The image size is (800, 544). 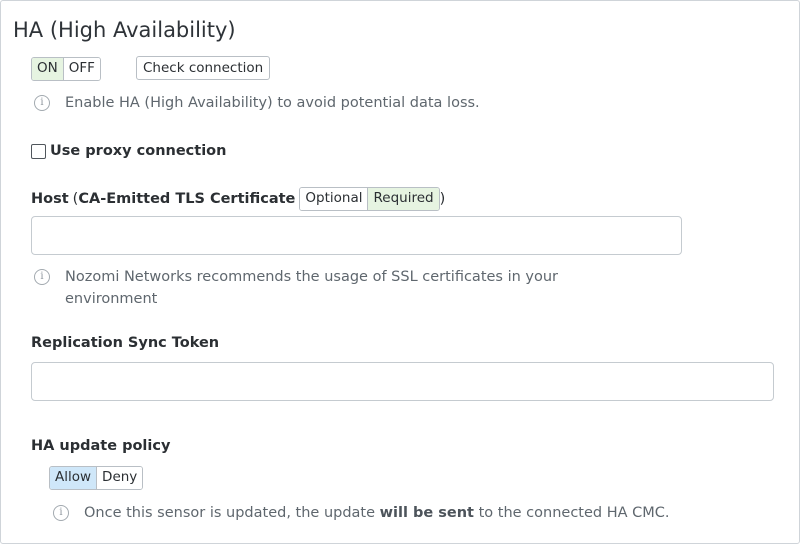 I want to click on update-policy-label: HA update policy, so click(x=101, y=446).